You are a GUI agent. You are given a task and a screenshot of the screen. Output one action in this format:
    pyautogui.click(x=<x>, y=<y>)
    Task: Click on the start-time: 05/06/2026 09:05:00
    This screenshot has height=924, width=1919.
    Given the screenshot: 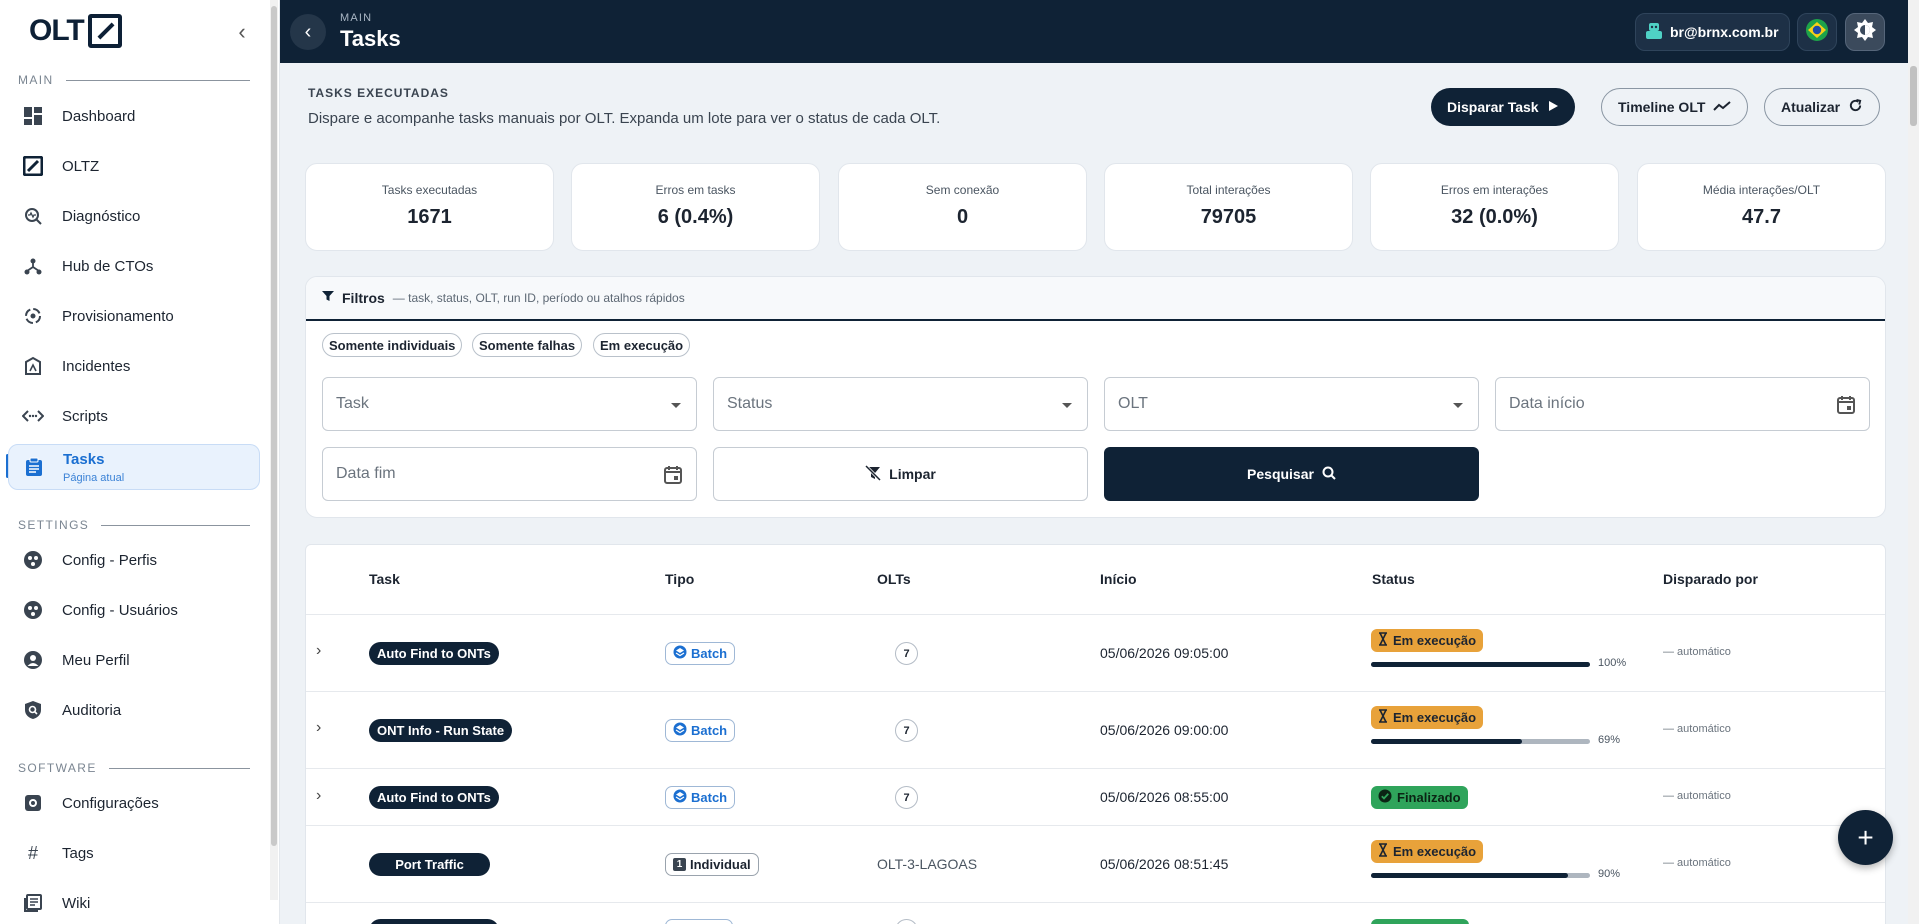 What is the action you would take?
    pyautogui.click(x=1164, y=653)
    